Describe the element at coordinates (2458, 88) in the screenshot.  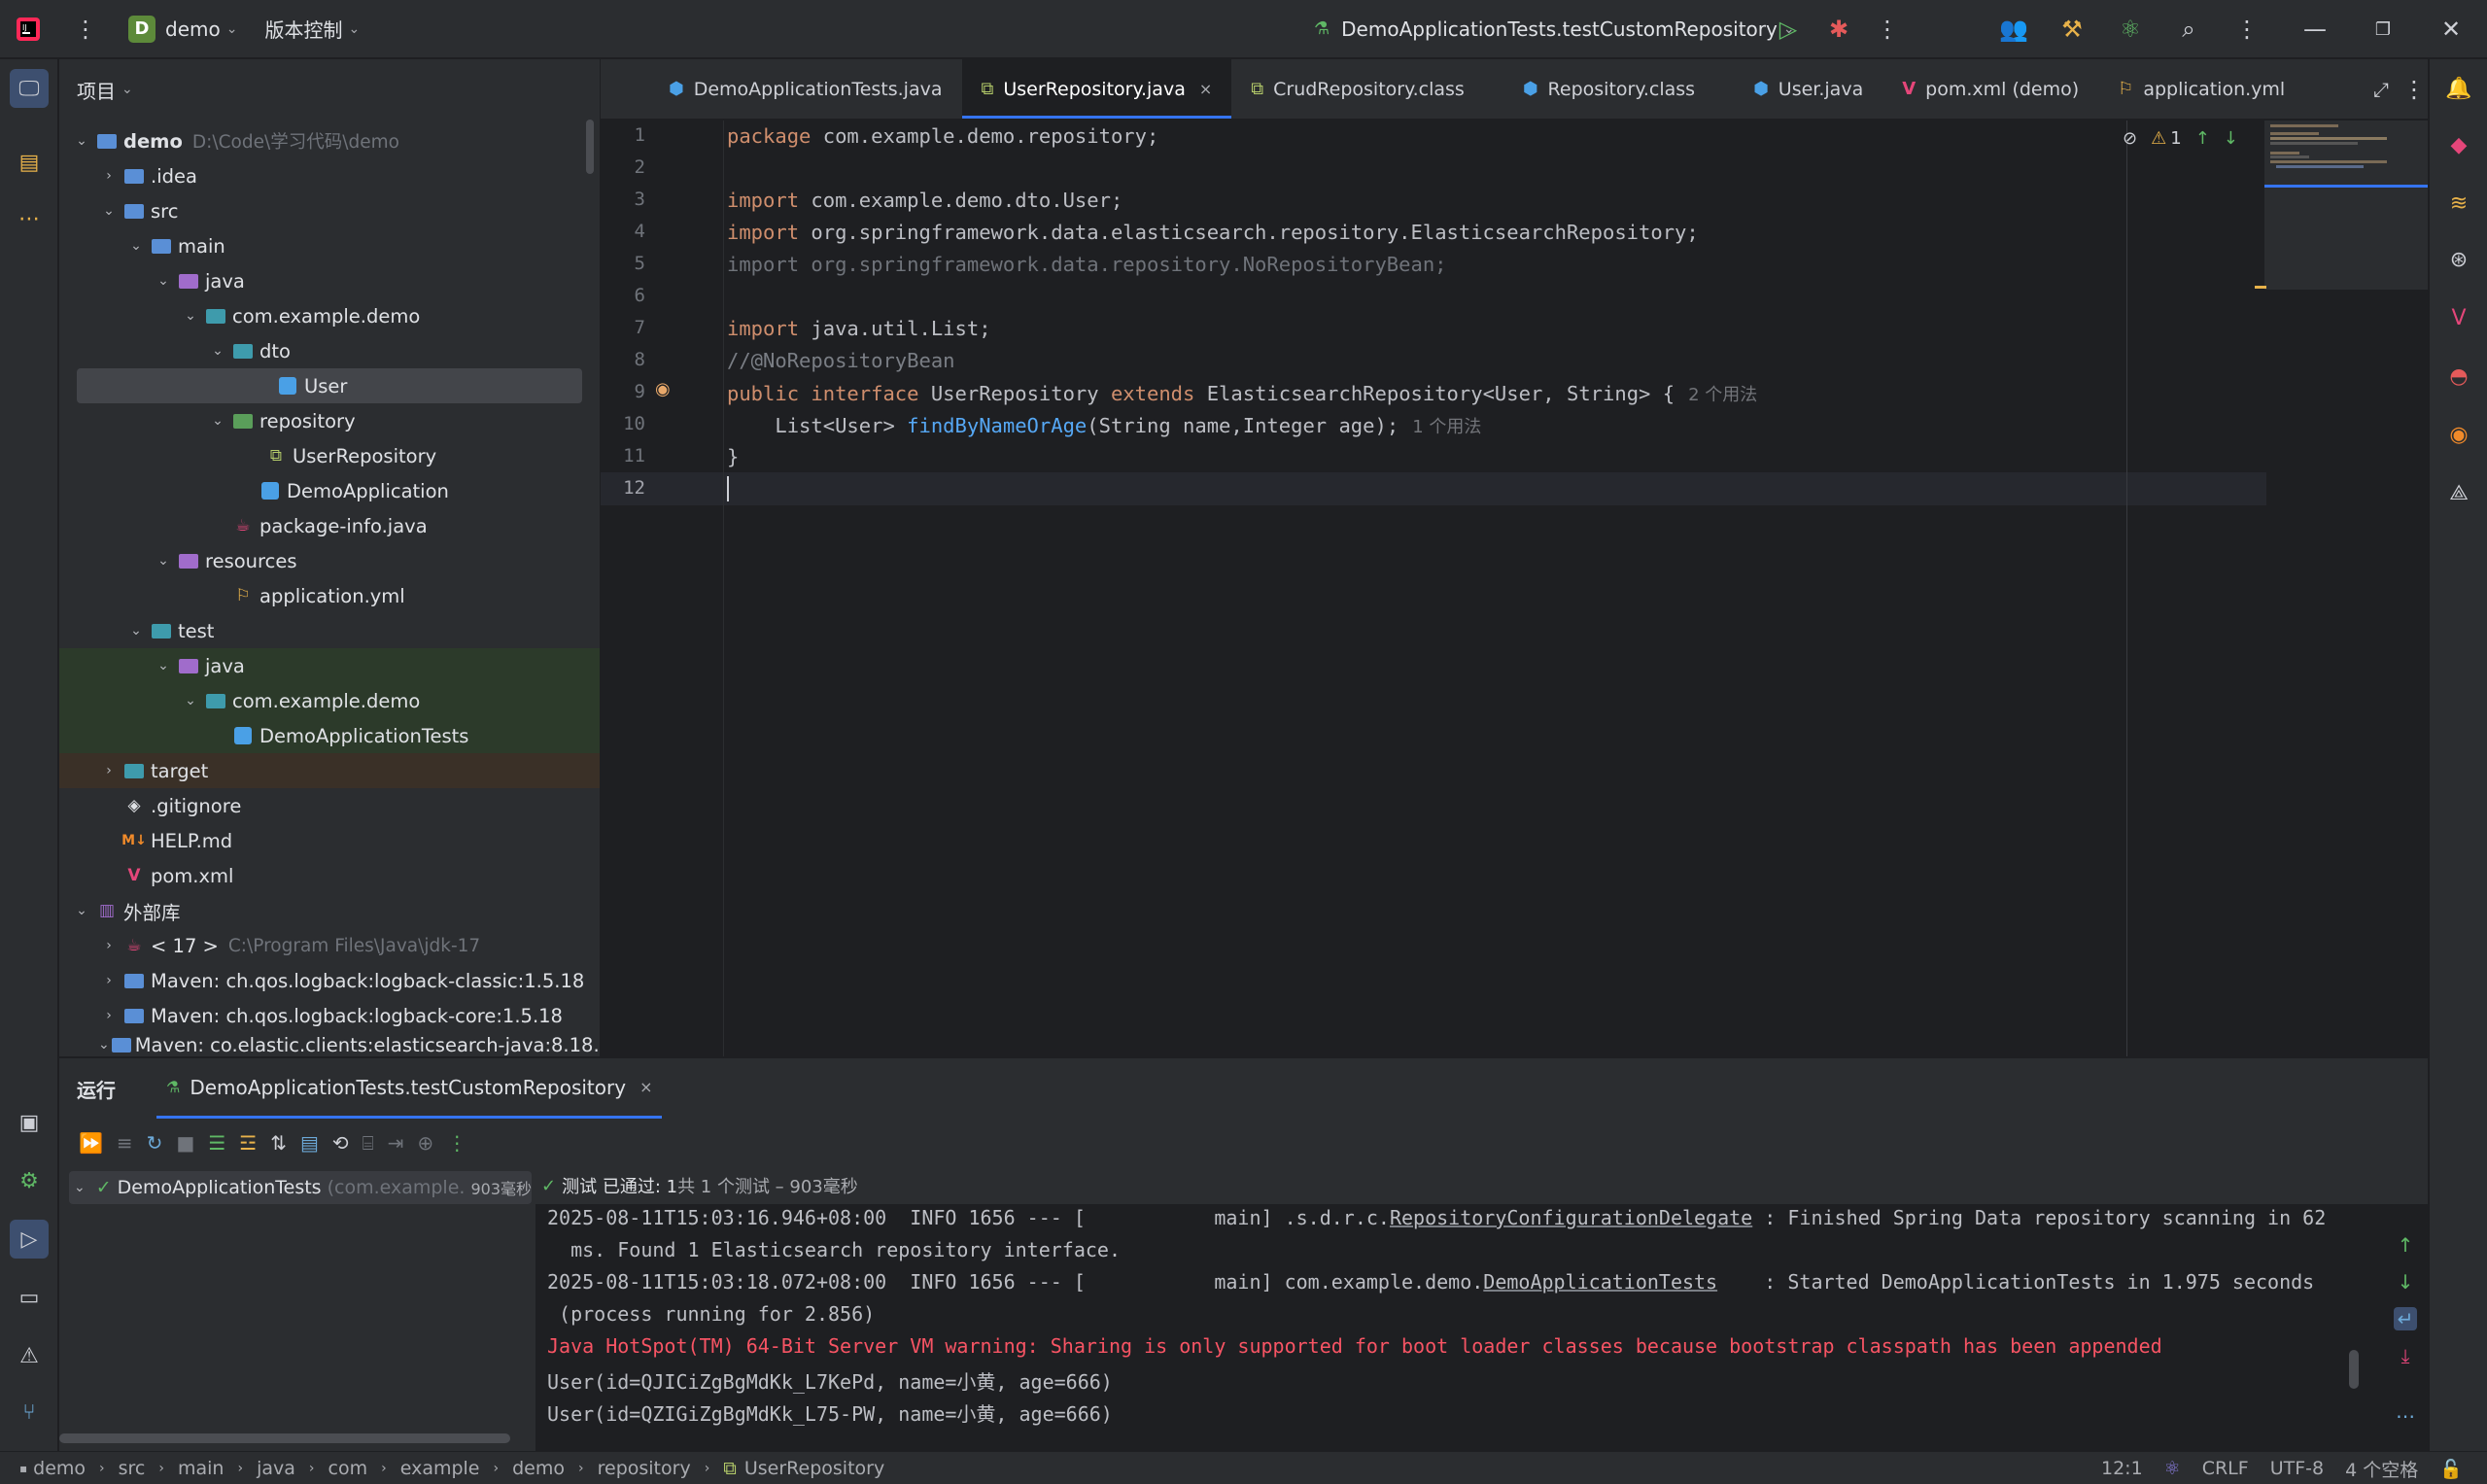
I see `notifications-bell-icon: 🔔` at that location.